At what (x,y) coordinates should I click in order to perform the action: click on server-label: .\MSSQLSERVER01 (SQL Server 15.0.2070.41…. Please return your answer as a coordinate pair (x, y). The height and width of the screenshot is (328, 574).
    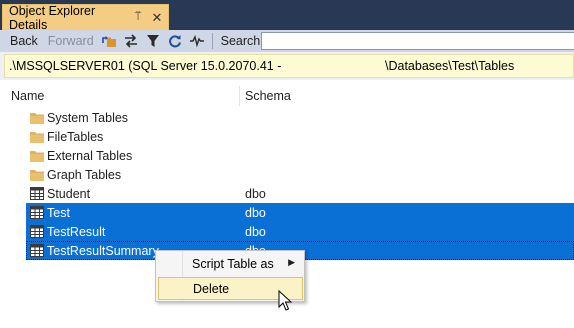
    Looking at the image, I should click on (145, 66).